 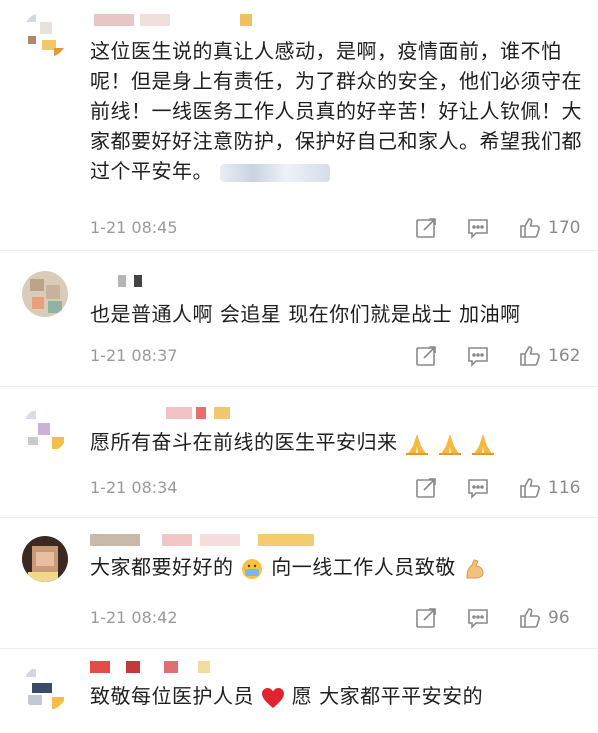 I want to click on comment-meta: 1-21 08:45 170, so click(x=337, y=228).